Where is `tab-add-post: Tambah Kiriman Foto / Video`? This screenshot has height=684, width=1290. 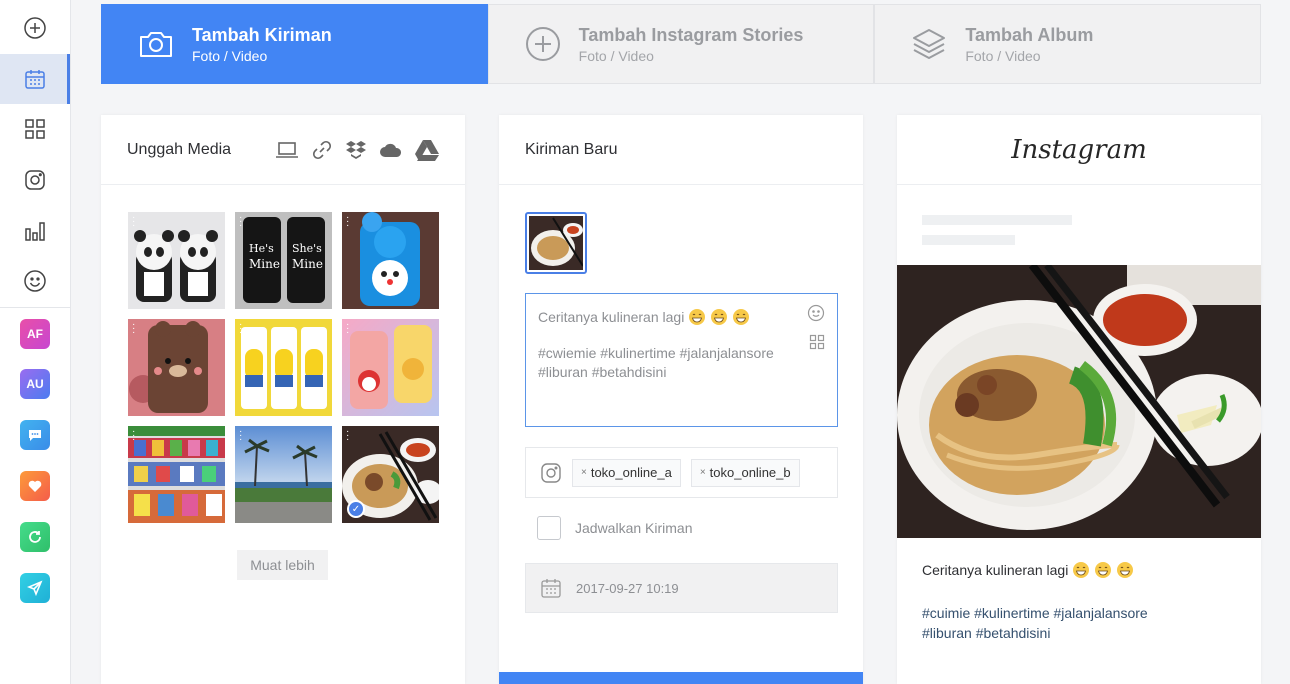
tab-add-post: Tambah Kiriman Foto / Video is located at coordinates (294, 44).